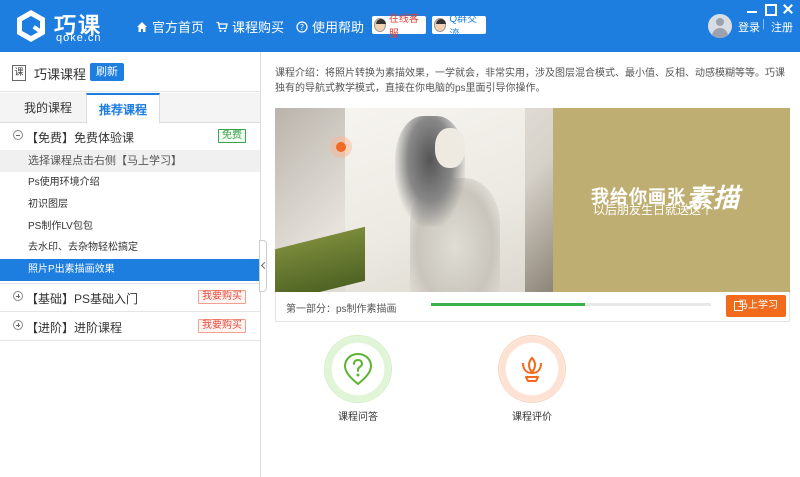  What do you see at coordinates (19, 73) in the screenshot?
I see `course-icon: 课` at bounding box center [19, 73].